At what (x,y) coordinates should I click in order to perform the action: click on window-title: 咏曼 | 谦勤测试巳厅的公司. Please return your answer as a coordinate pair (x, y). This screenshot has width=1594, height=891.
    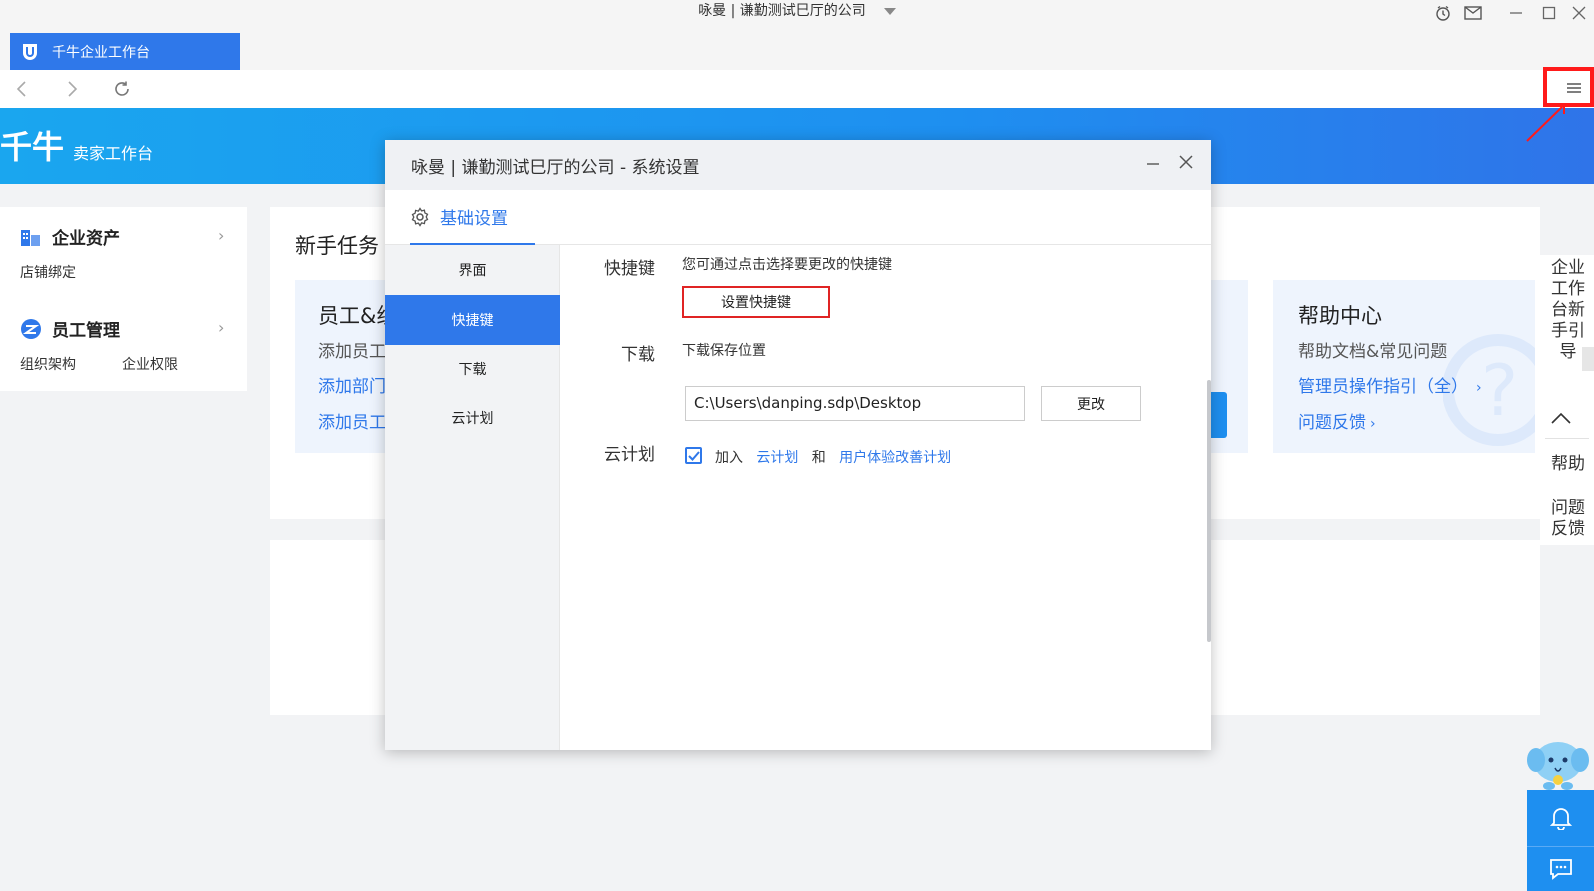
    Looking at the image, I should click on (797, 12).